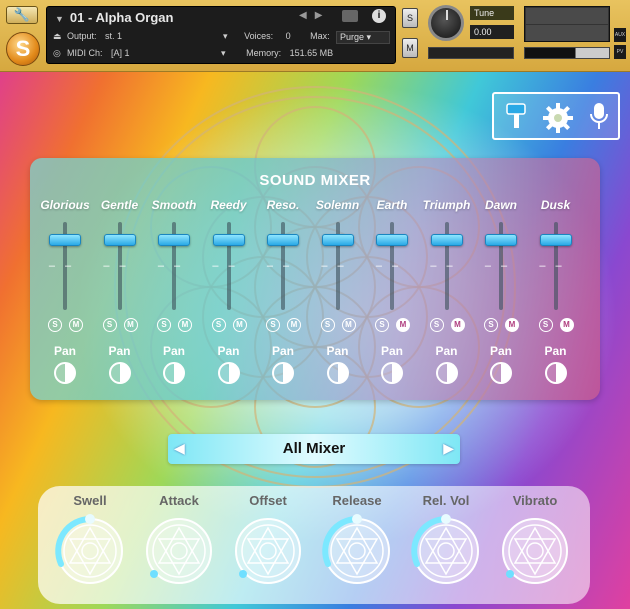 The image size is (630, 609). Describe the element at coordinates (500, 205) in the screenshot. I see `channel-name: Dawn` at that location.